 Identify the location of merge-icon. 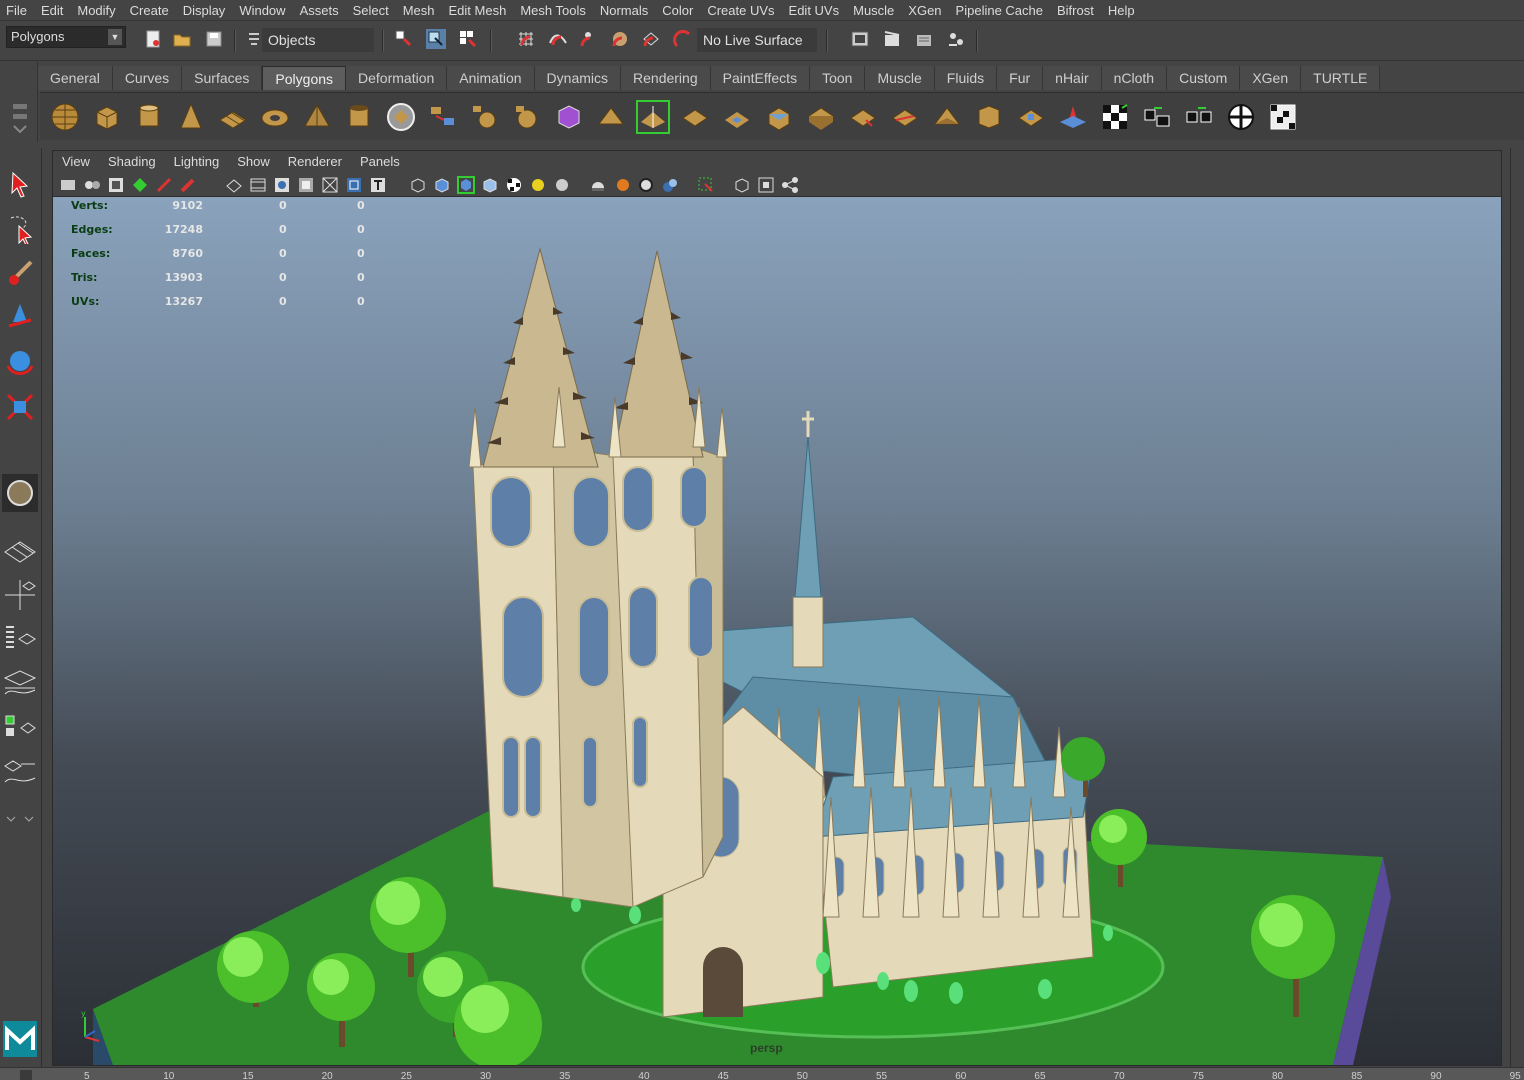
(1031, 117).